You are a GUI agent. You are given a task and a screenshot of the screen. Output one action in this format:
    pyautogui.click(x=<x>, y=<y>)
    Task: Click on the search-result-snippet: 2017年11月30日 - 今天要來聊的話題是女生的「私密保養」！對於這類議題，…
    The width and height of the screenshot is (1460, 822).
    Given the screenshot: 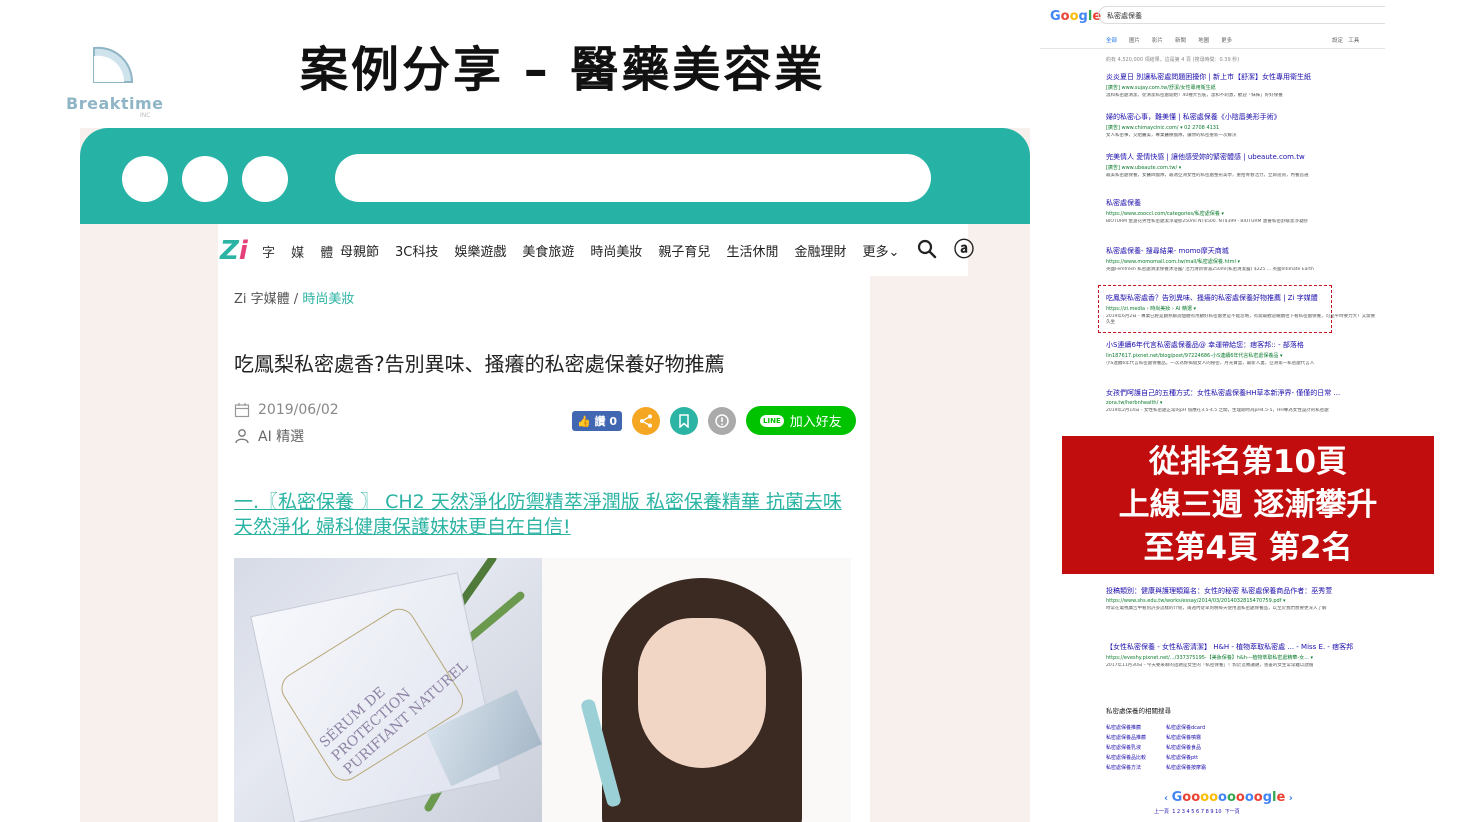 What is the action you would take?
    pyautogui.click(x=1210, y=665)
    